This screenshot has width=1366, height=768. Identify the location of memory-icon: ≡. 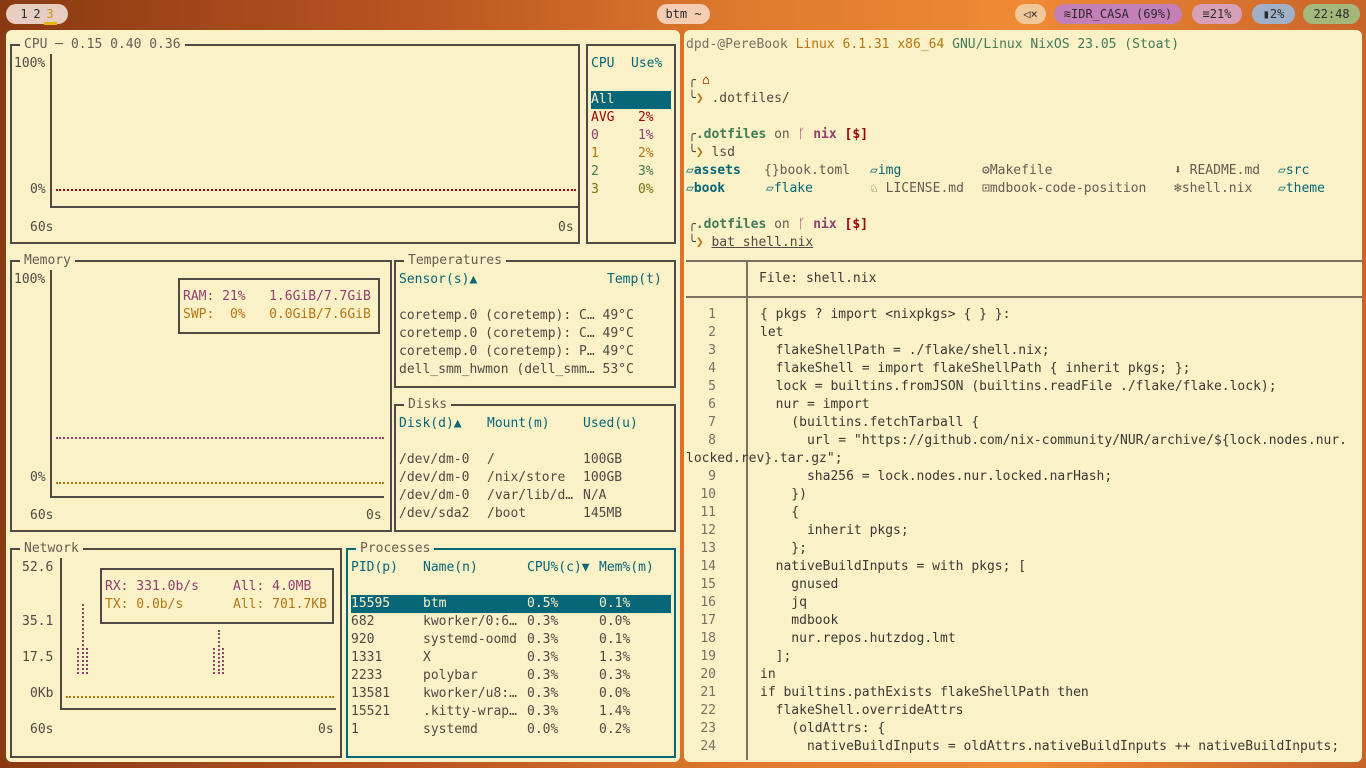
(1206, 14).